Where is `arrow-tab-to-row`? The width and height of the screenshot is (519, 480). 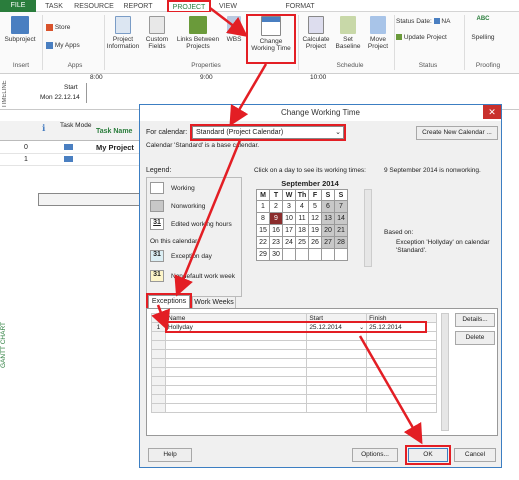 arrow-tab-to-row is located at coordinates (161, 317).